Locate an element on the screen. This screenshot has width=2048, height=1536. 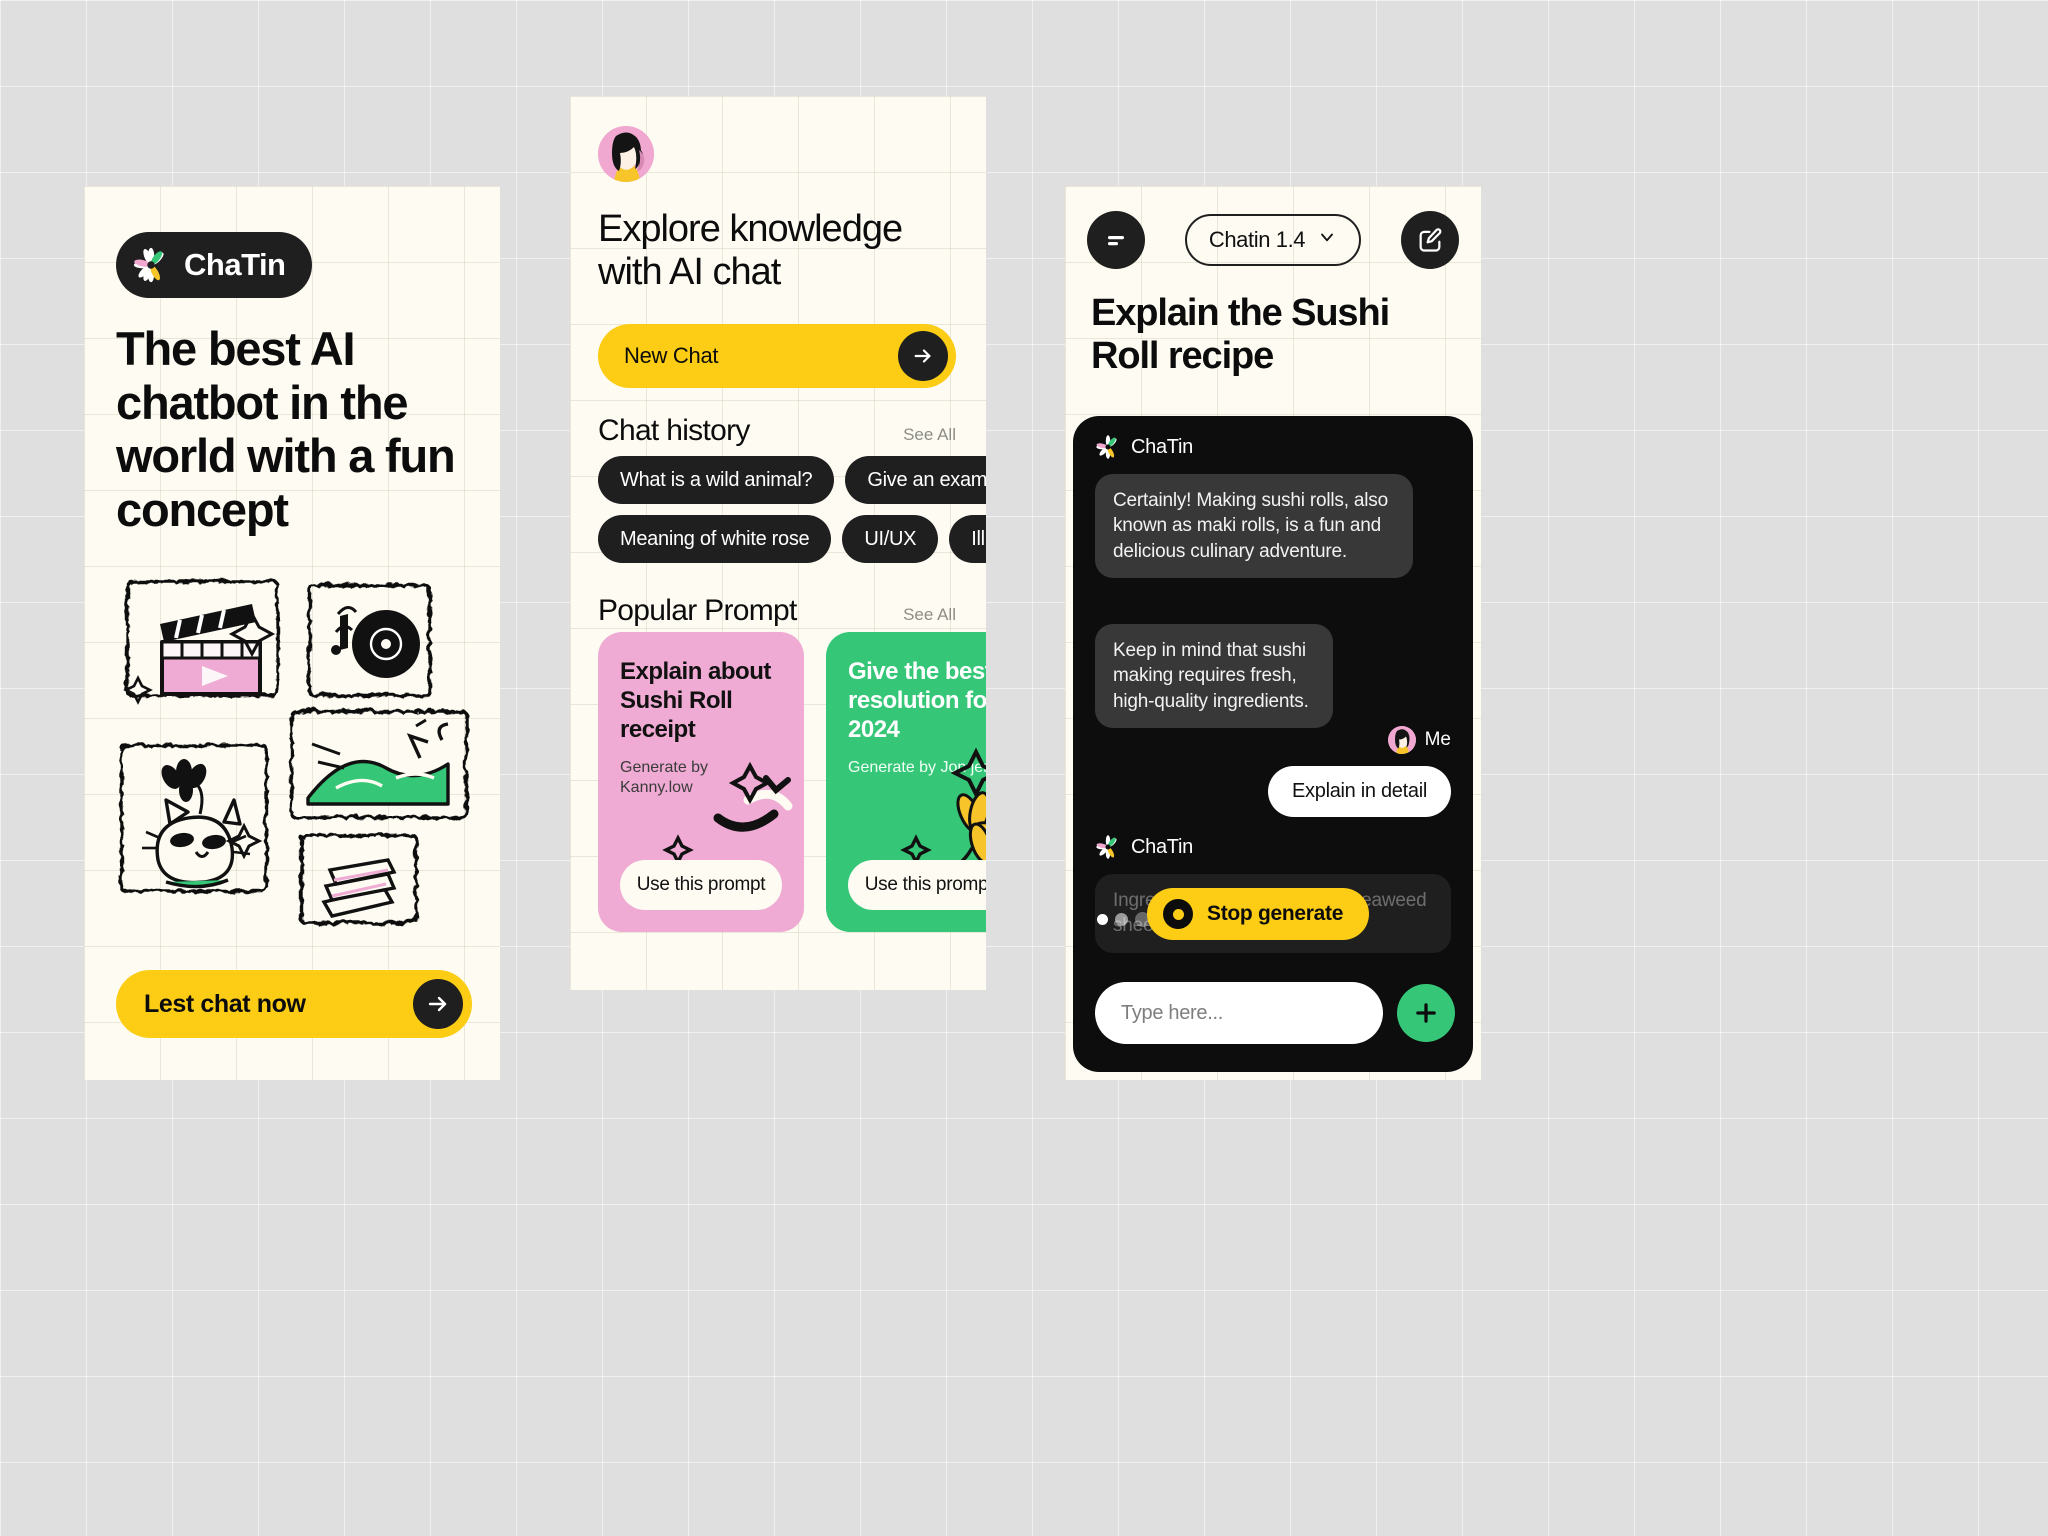
list-item: Illustration is located at coordinates (967, 539).